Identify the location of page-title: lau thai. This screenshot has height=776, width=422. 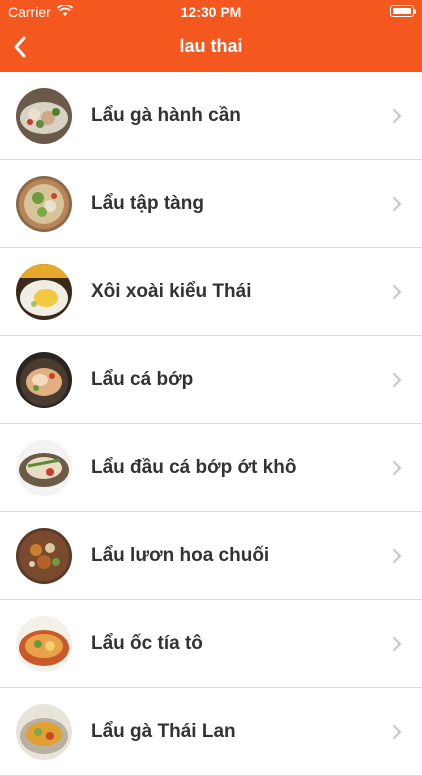
(211, 46).